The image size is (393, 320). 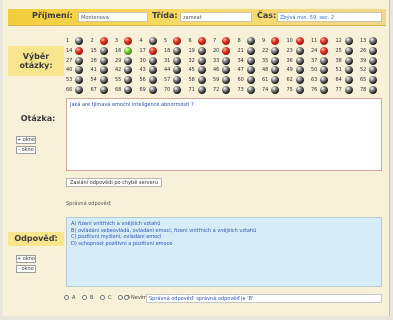 I want to click on answer-window-minus-button: - okno, so click(x=26, y=269).